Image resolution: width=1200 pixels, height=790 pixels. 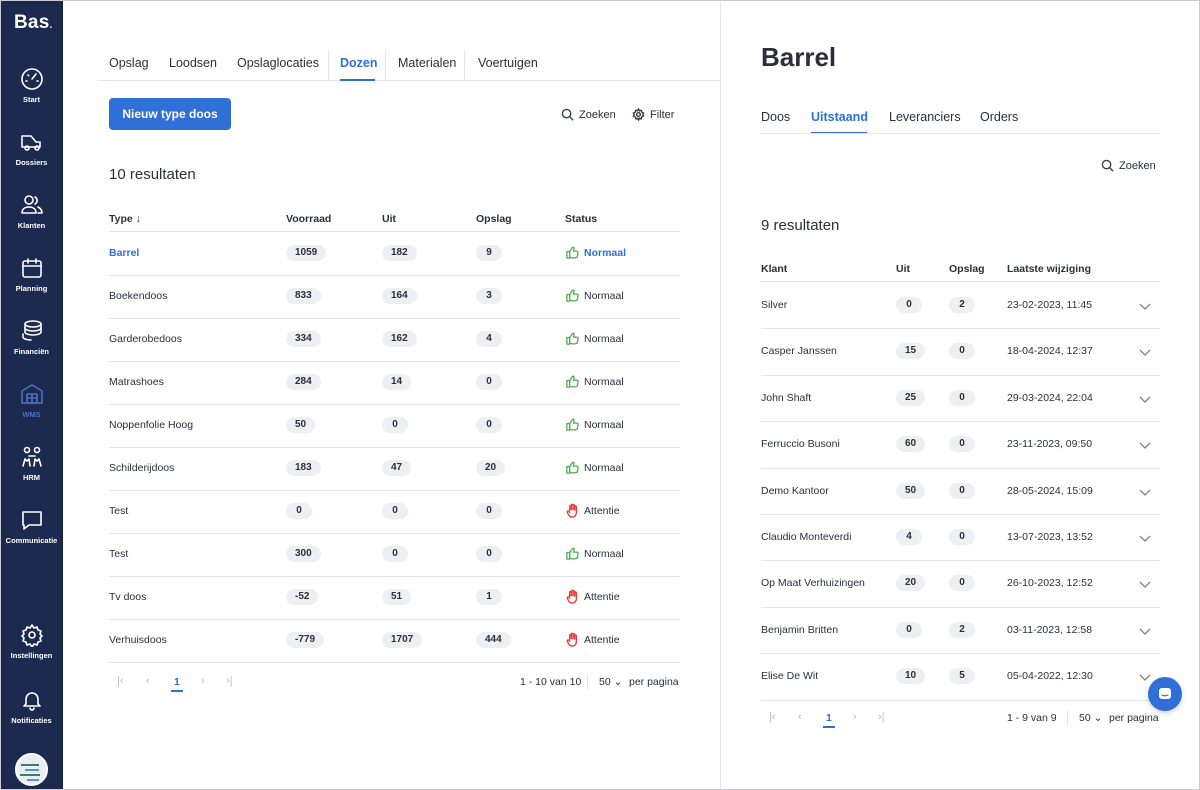 What do you see at coordinates (31, 95) in the screenshot?
I see `sidebar-item-start: Start` at bounding box center [31, 95].